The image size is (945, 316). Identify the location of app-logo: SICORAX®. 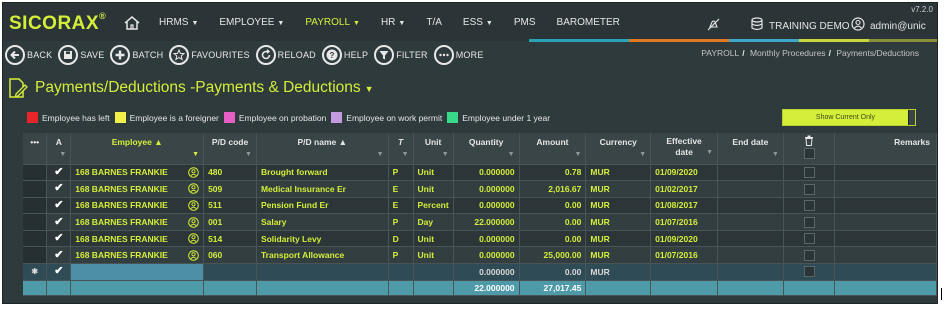
(57, 23).